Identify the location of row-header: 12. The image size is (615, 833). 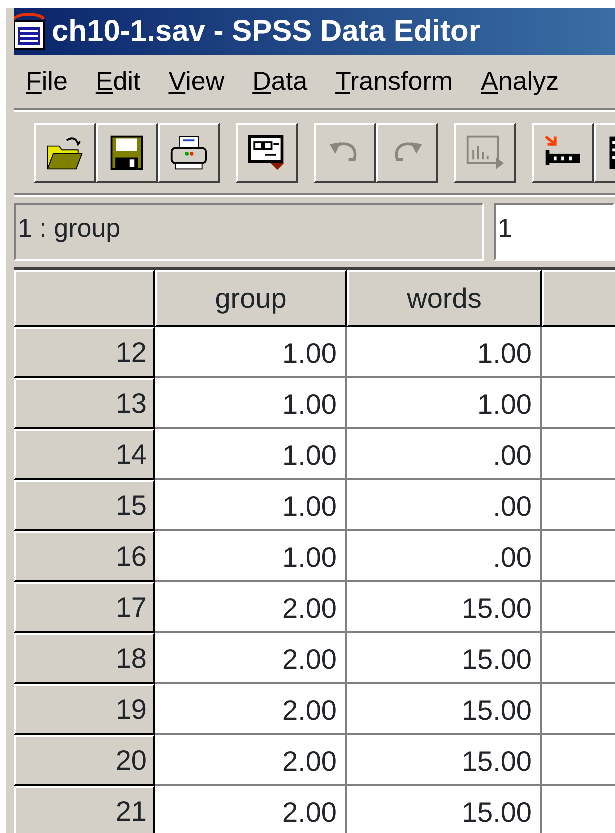
(84, 352).